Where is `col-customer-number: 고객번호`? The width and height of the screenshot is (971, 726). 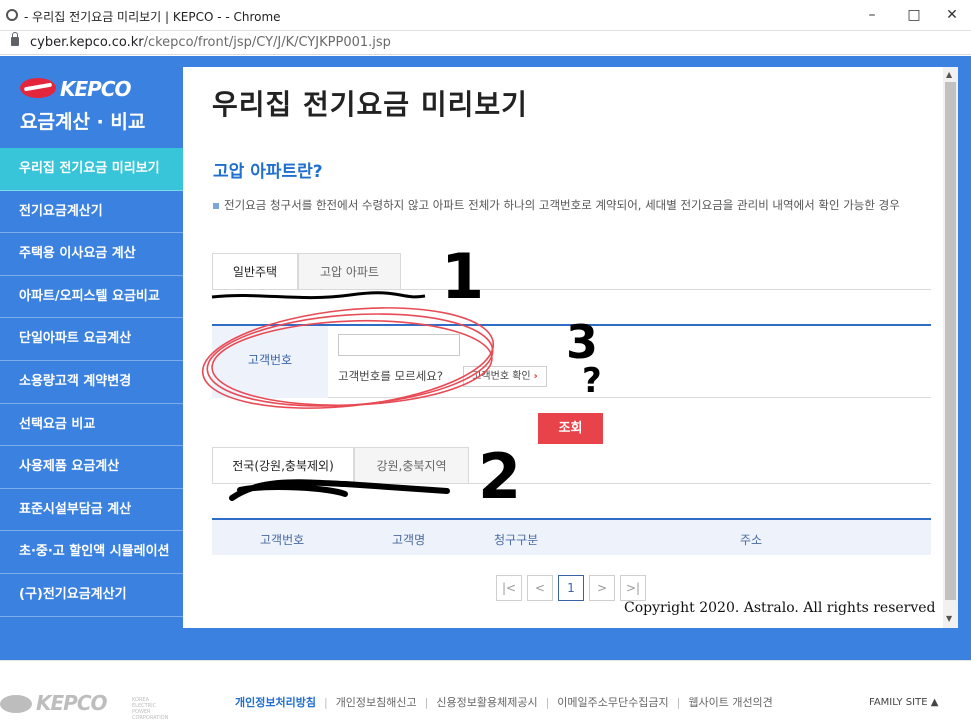 col-customer-number: 고객번호 is located at coordinates (282, 540).